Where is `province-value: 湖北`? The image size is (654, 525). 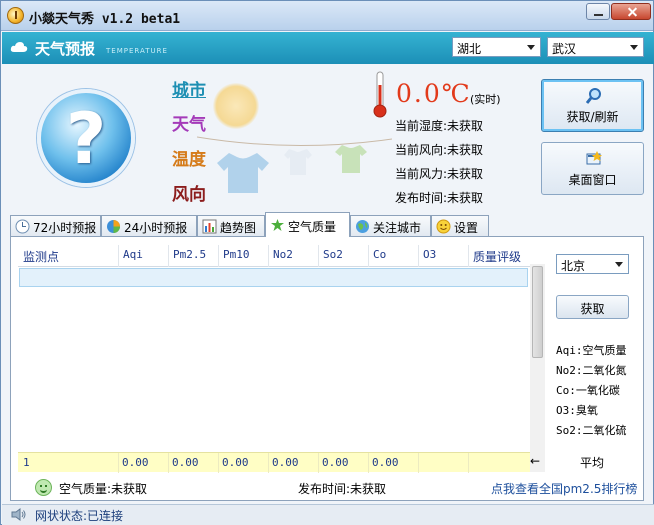
province-value: 湖北 is located at coordinates (469, 49).